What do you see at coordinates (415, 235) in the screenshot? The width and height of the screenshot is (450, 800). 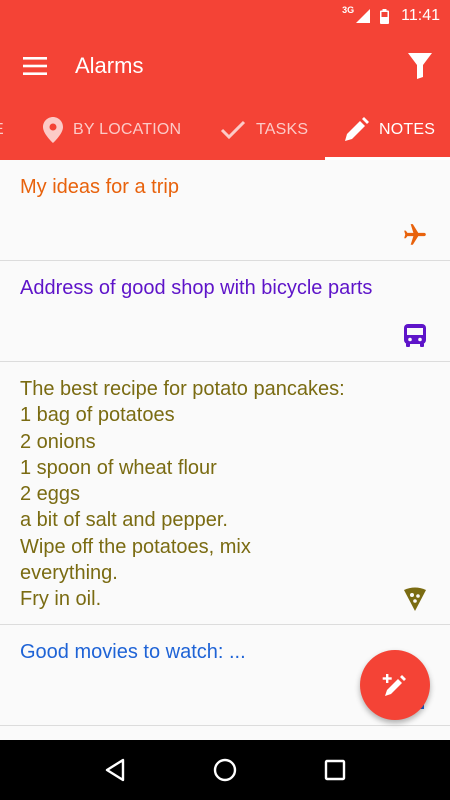 I see `airplane-icon` at bounding box center [415, 235].